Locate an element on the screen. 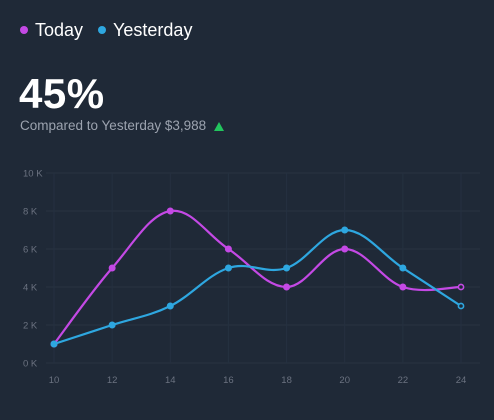  y-tick-label: 8 K is located at coordinates (30, 212).